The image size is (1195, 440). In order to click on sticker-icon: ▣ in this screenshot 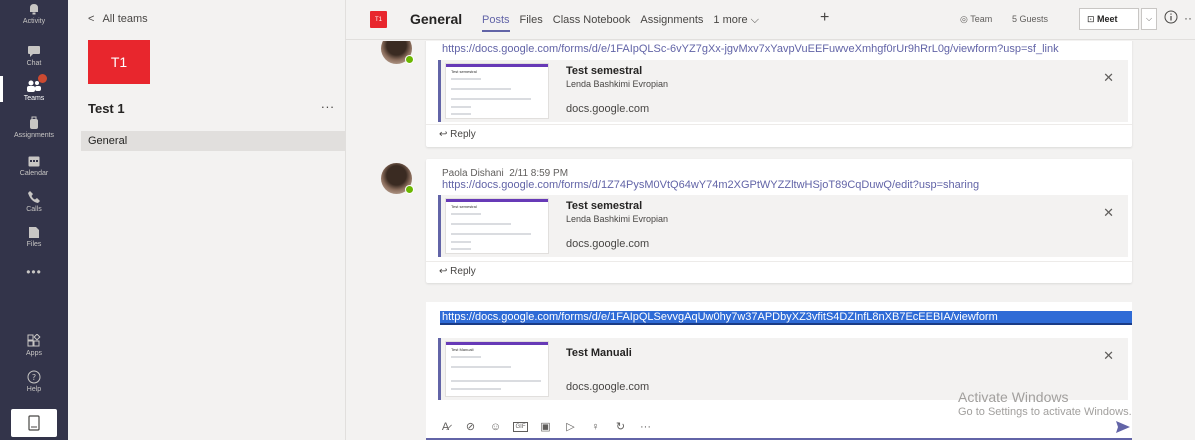, I will do `click(545, 426)`.